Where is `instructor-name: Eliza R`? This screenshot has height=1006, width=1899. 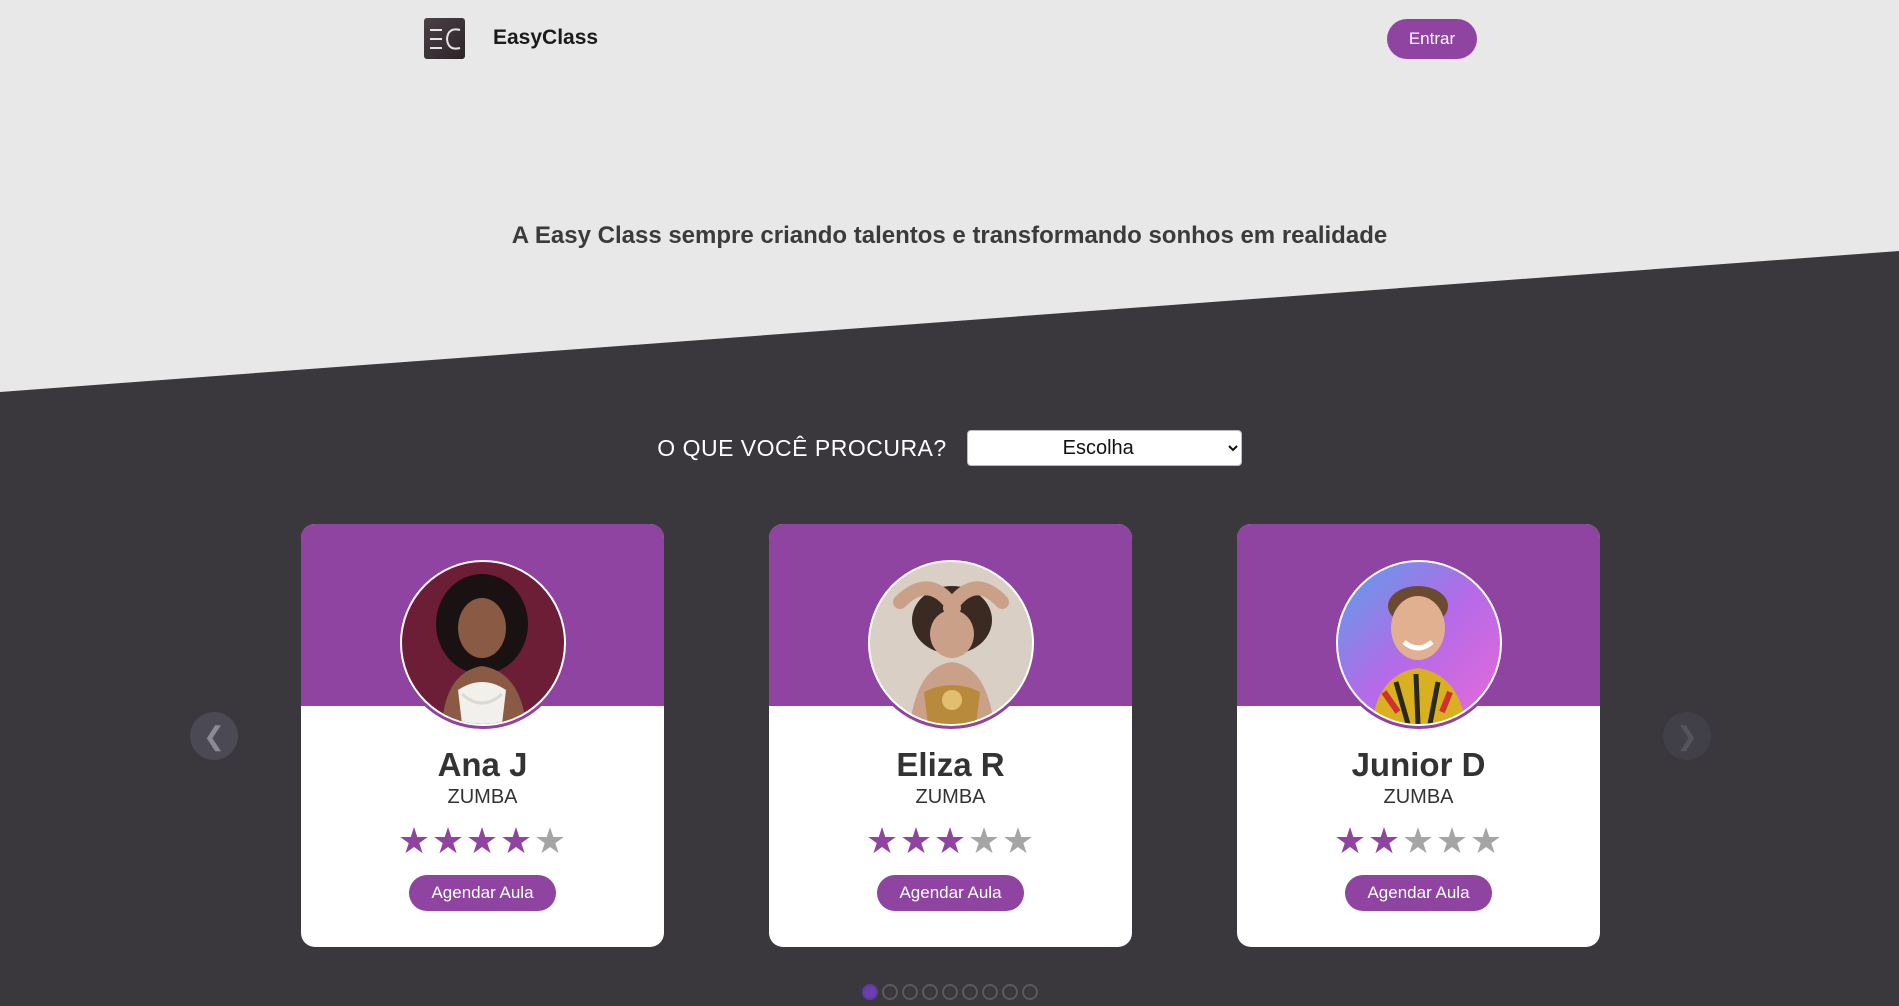 instructor-name: Eliza R is located at coordinates (950, 764).